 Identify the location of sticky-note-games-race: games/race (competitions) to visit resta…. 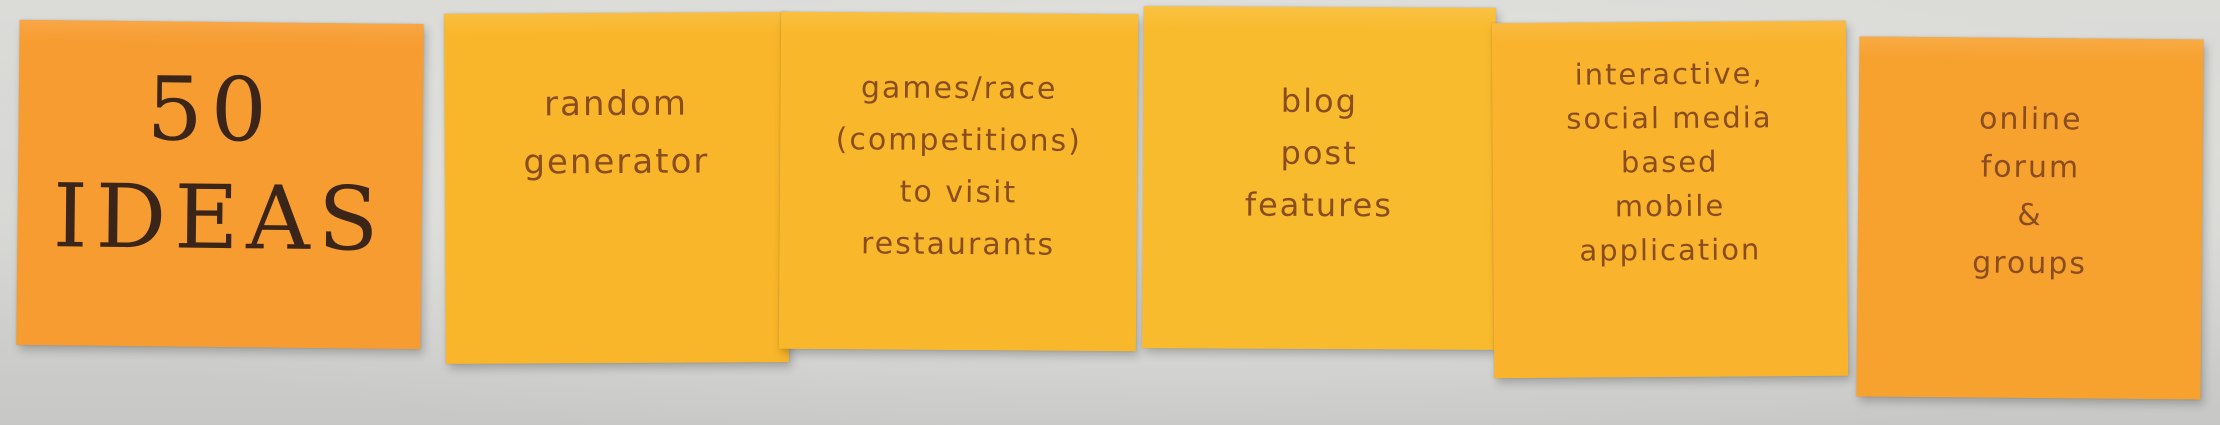
(958, 181).